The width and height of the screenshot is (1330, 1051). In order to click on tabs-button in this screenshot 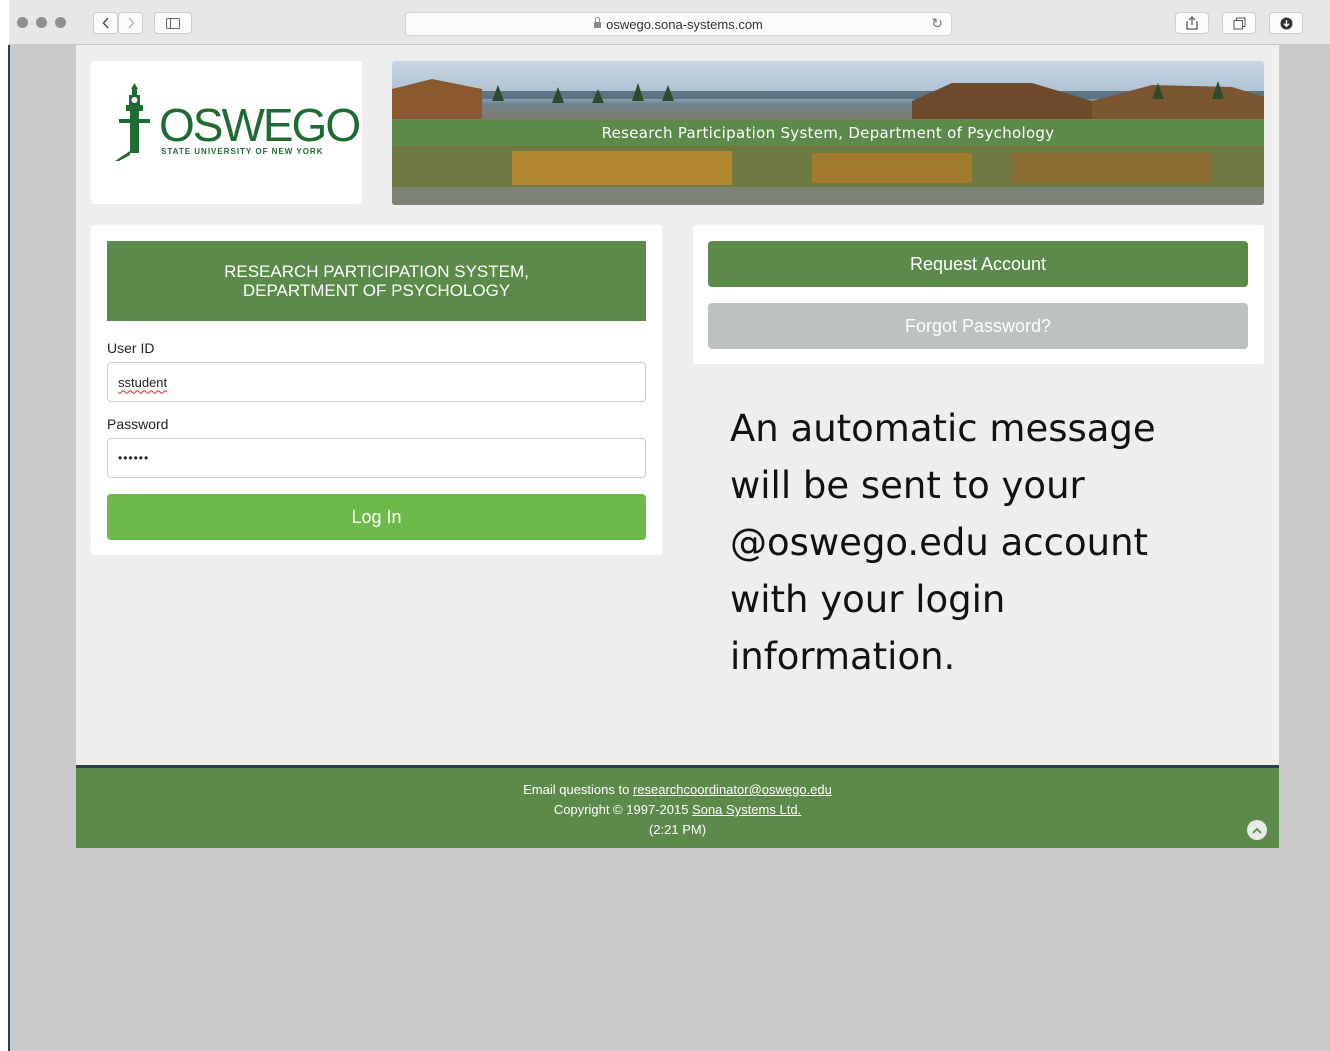, I will do `click(1239, 23)`.